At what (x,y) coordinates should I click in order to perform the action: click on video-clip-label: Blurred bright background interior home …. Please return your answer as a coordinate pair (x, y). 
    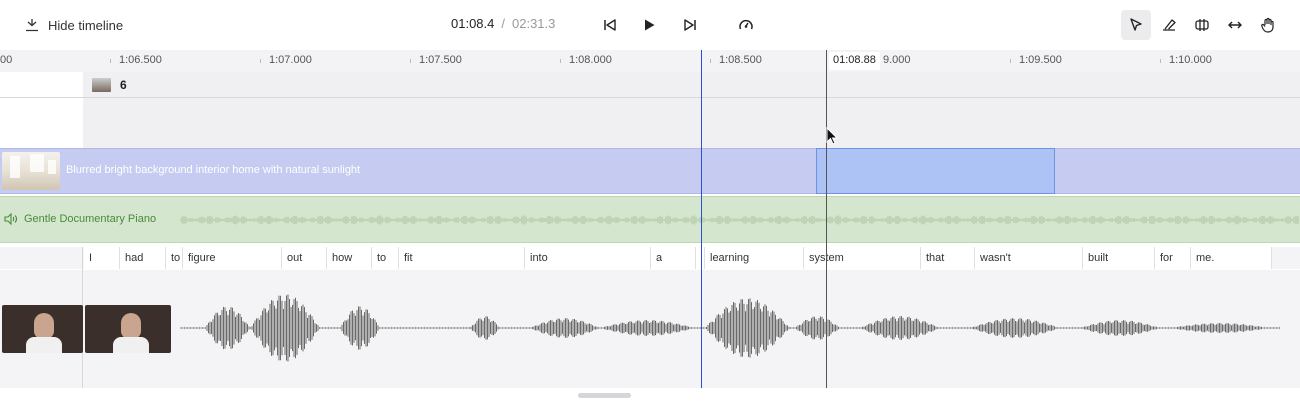
    Looking at the image, I should click on (213, 170).